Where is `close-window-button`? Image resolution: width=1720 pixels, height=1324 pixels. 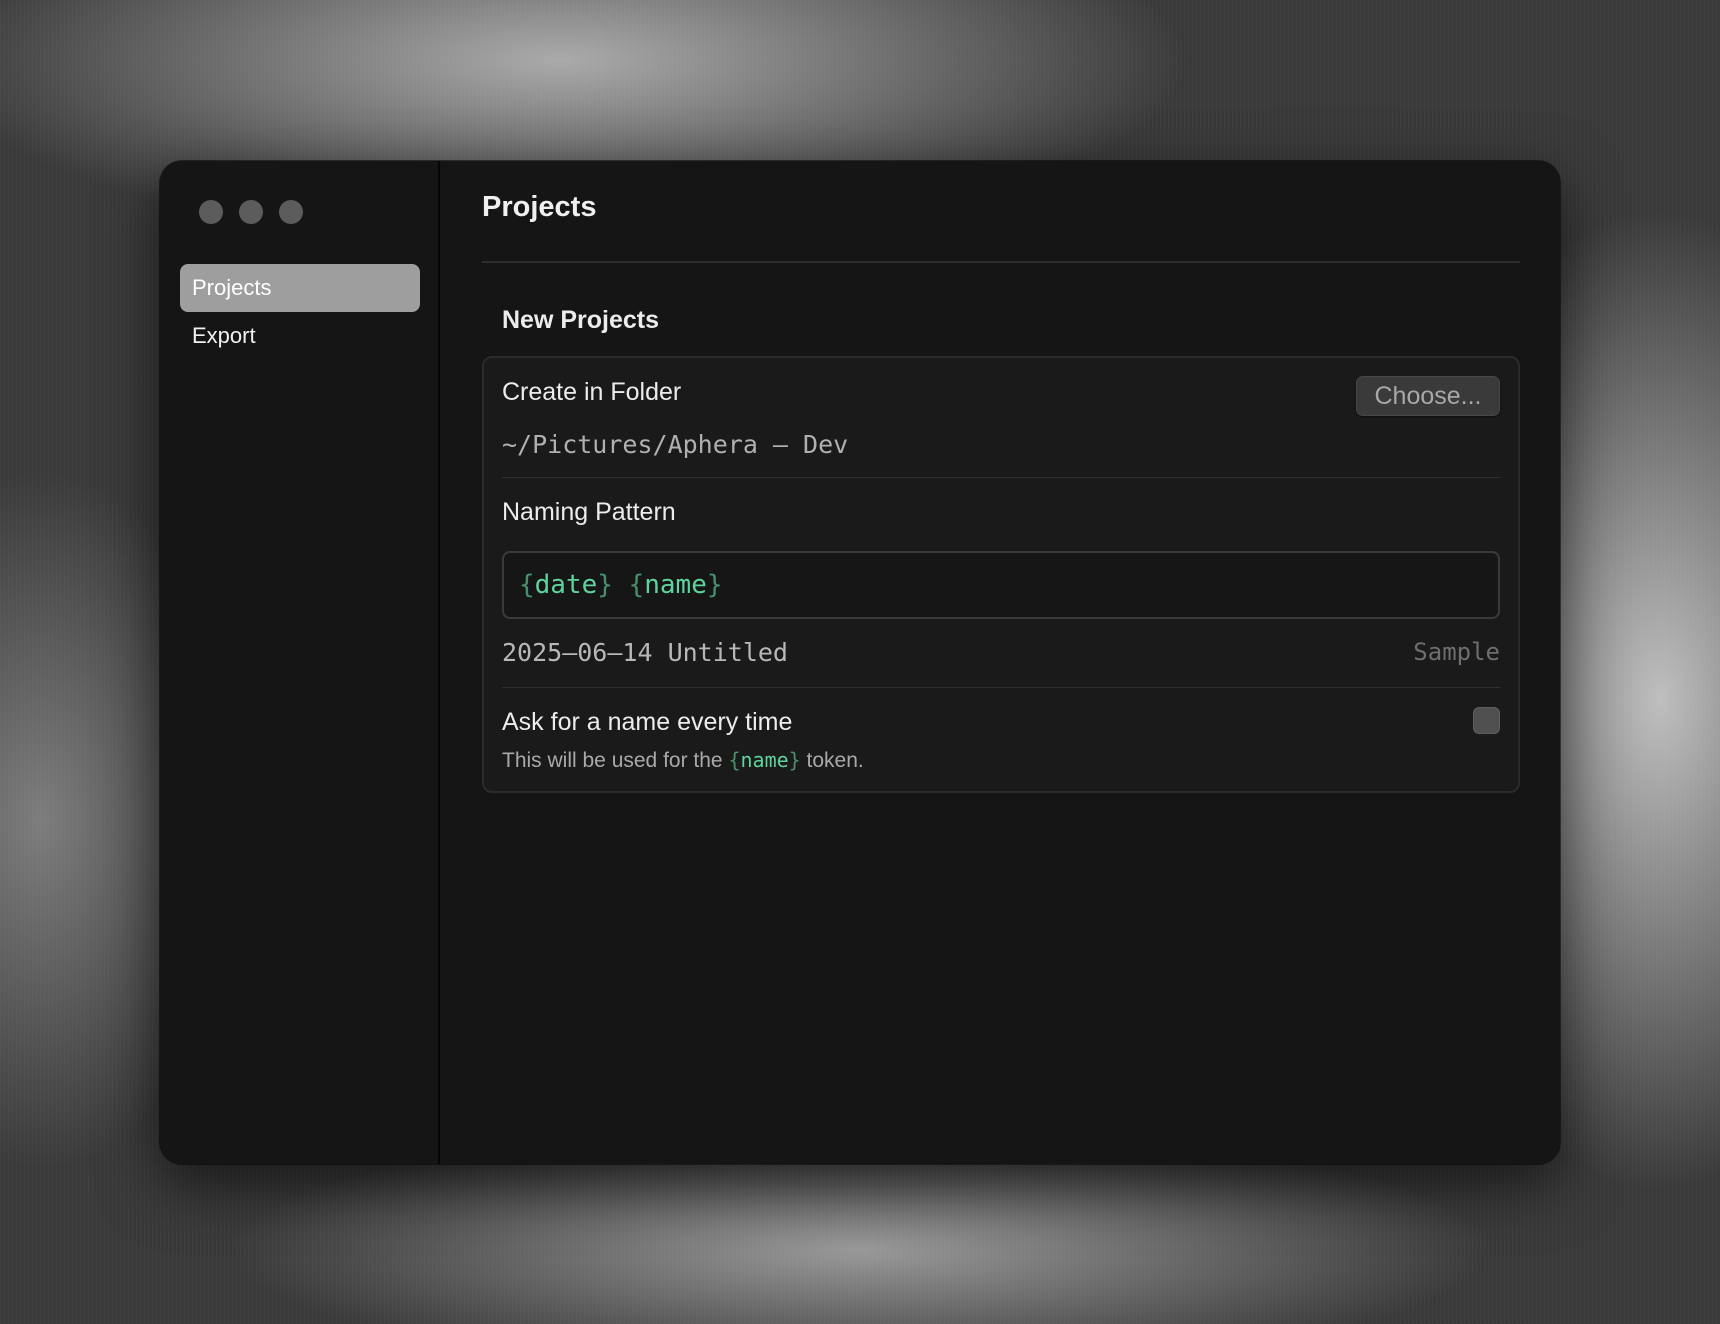
close-window-button is located at coordinates (211, 212).